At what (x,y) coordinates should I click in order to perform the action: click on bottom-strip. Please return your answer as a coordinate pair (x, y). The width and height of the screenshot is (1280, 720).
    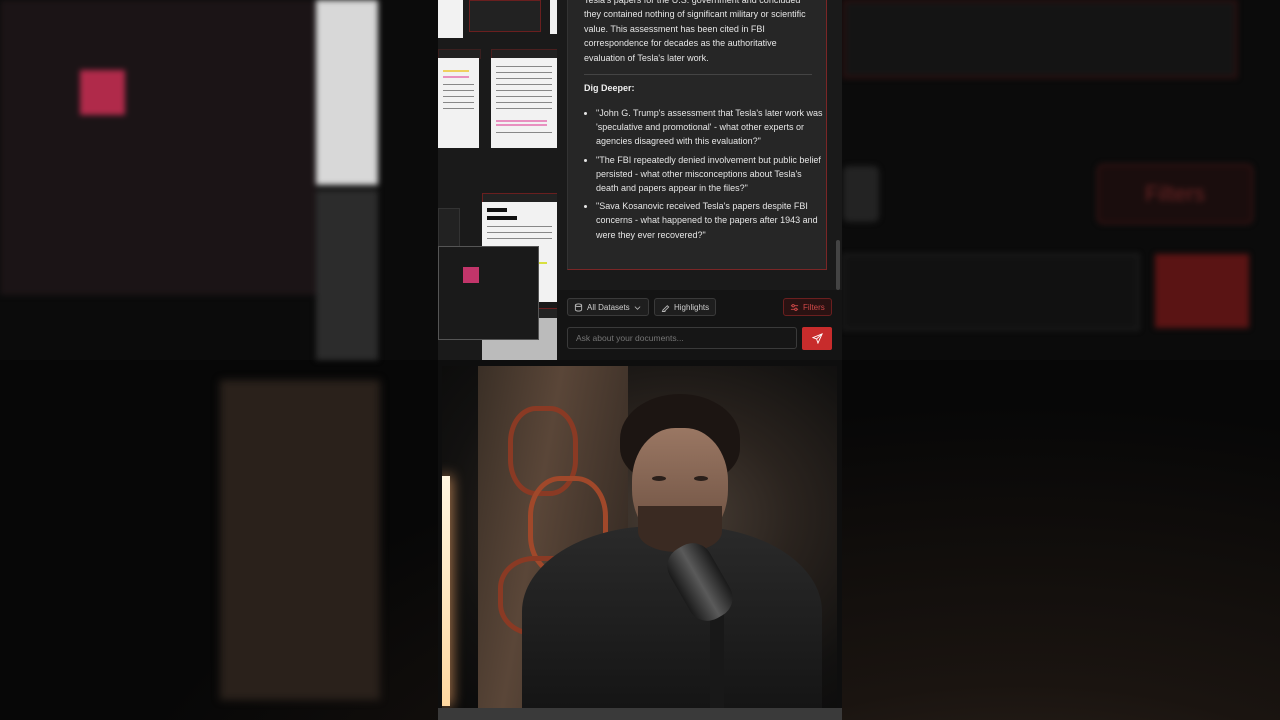
    Looking at the image, I should click on (640, 714).